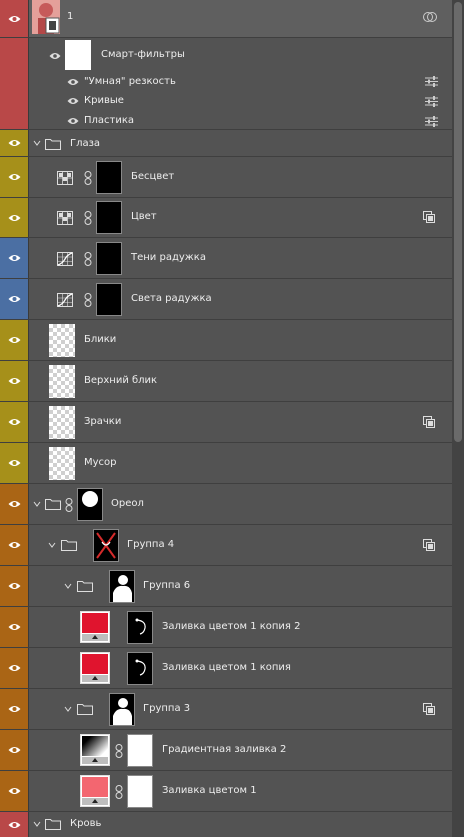 This screenshot has width=464, height=837. What do you see at coordinates (85, 143) in the screenshot?
I see `layer-name: Глаза` at bounding box center [85, 143].